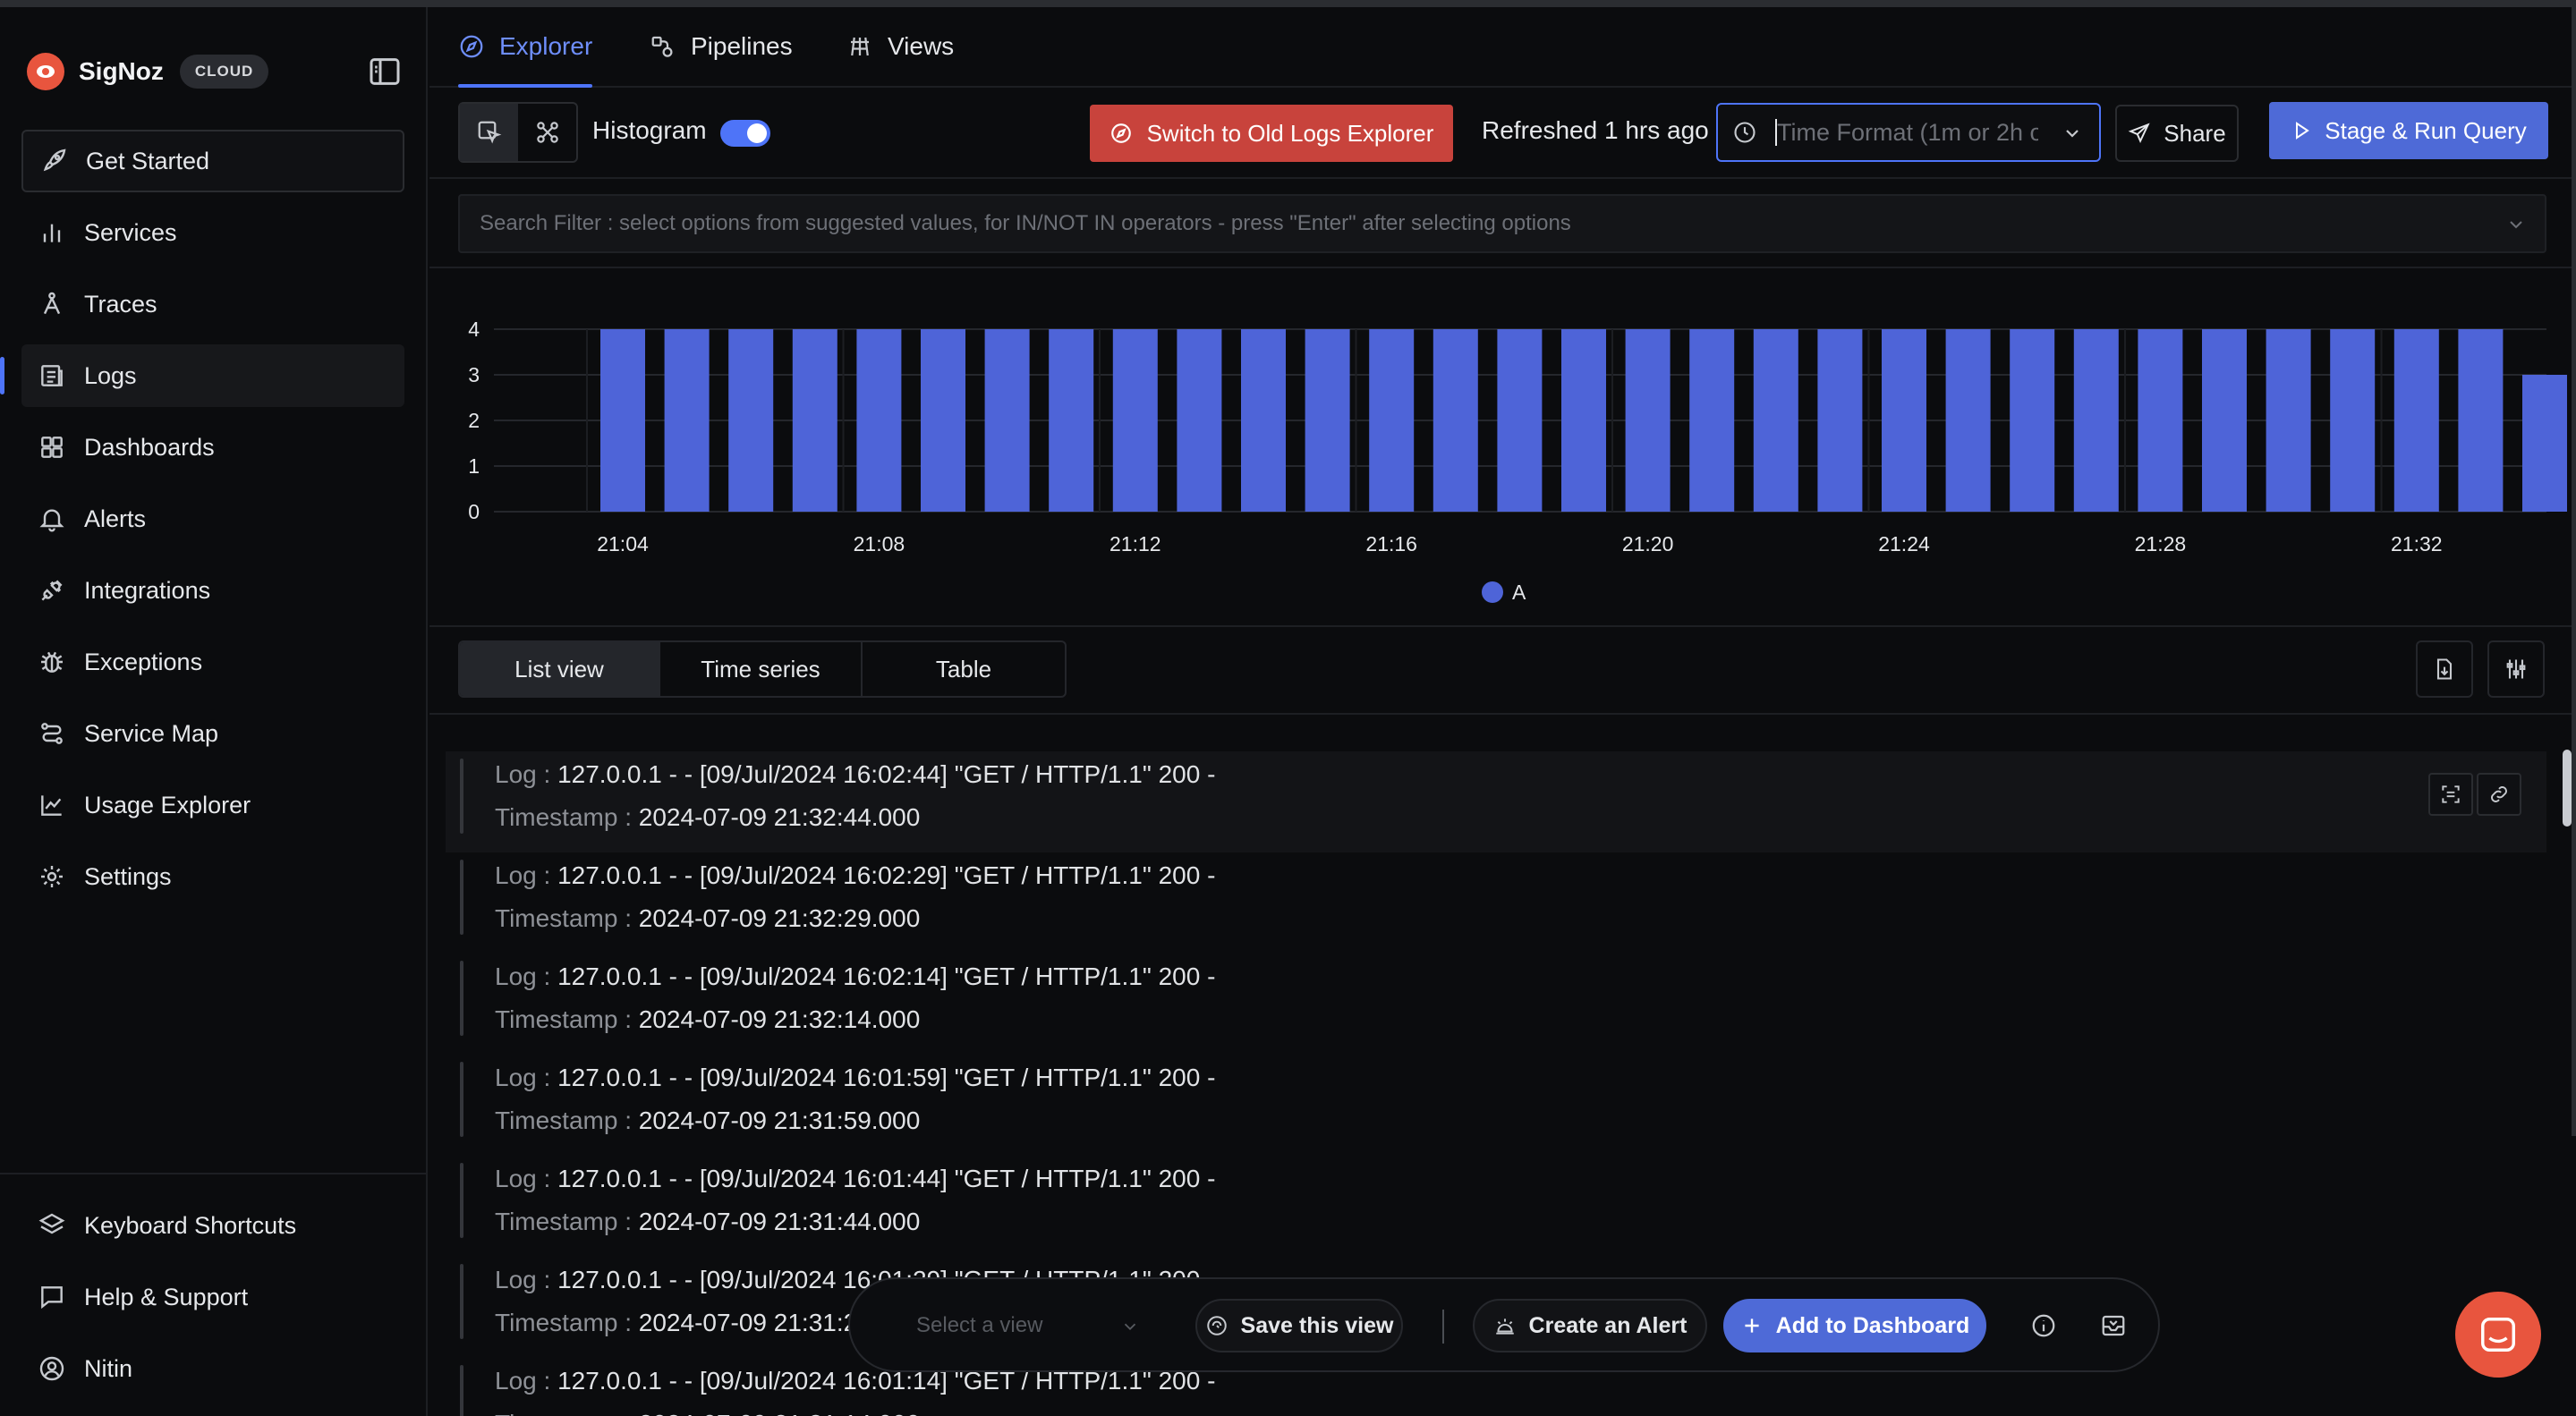 This screenshot has height=1416, width=2576. Describe the element at coordinates (1744, 132) in the screenshot. I see `clock-icon` at that location.